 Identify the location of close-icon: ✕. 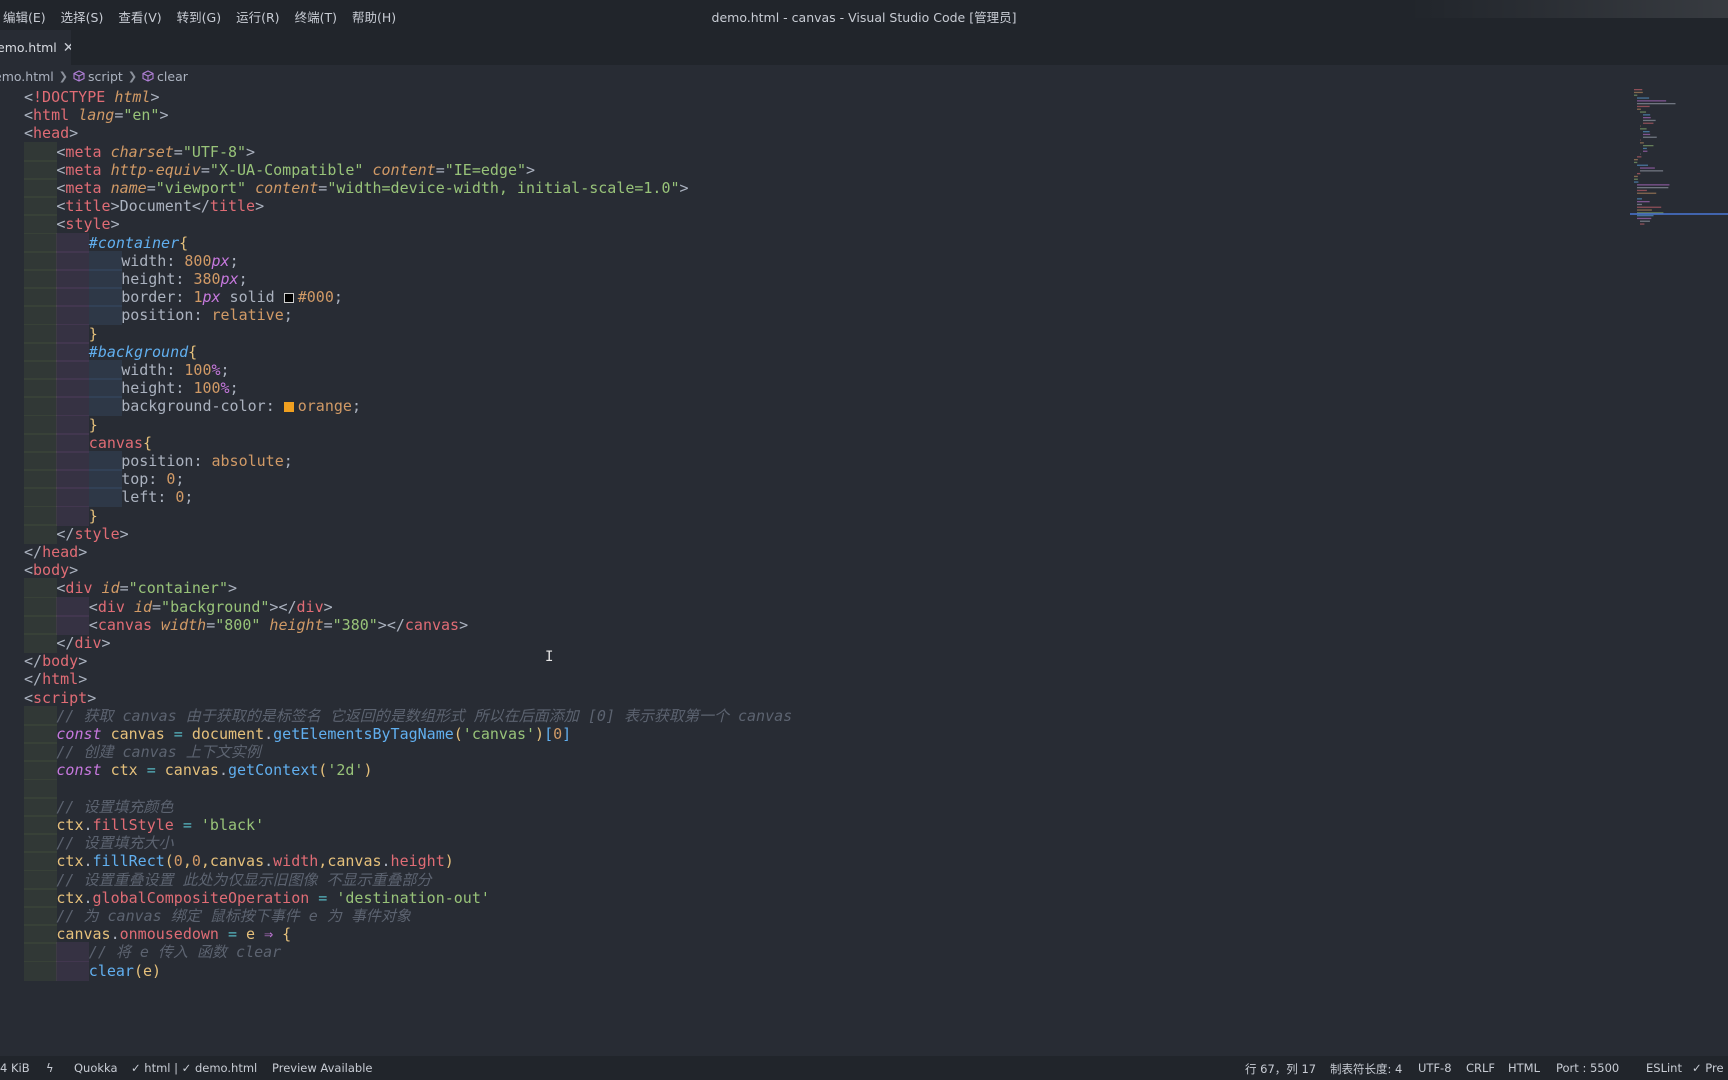
(67, 48).